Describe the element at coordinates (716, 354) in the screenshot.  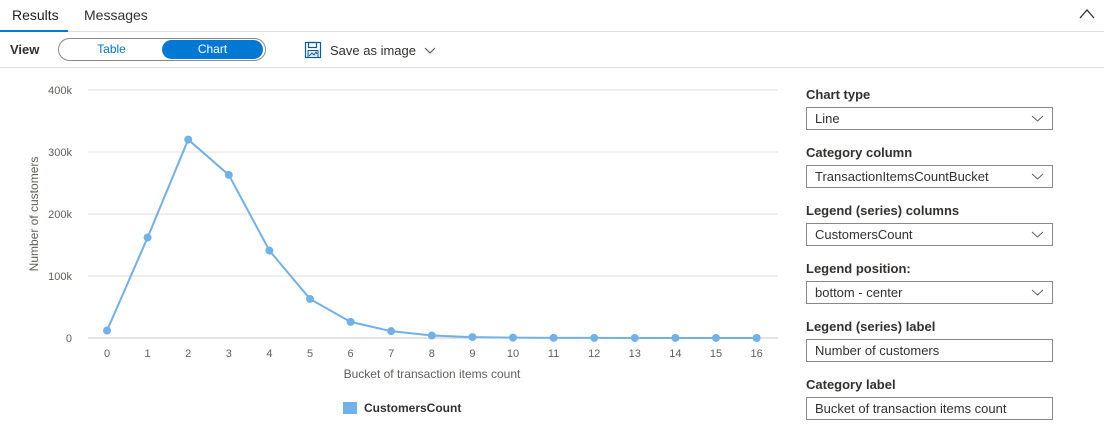
I see `x-tick-label: 15` at that location.